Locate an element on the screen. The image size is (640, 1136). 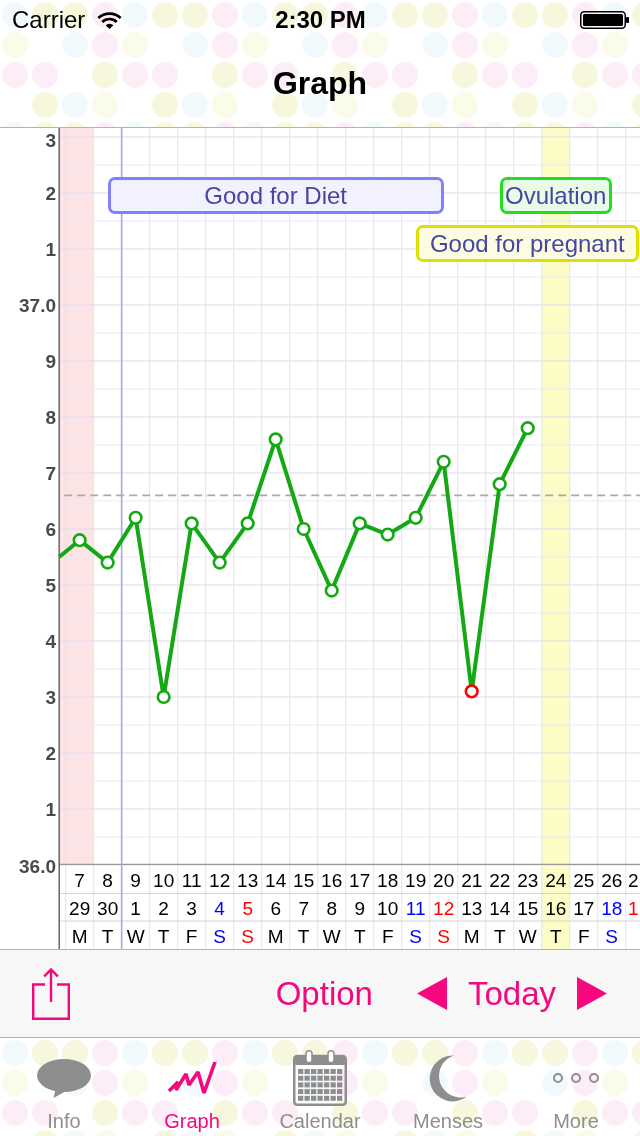
date-label: 12 is located at coordinates (444, 908).